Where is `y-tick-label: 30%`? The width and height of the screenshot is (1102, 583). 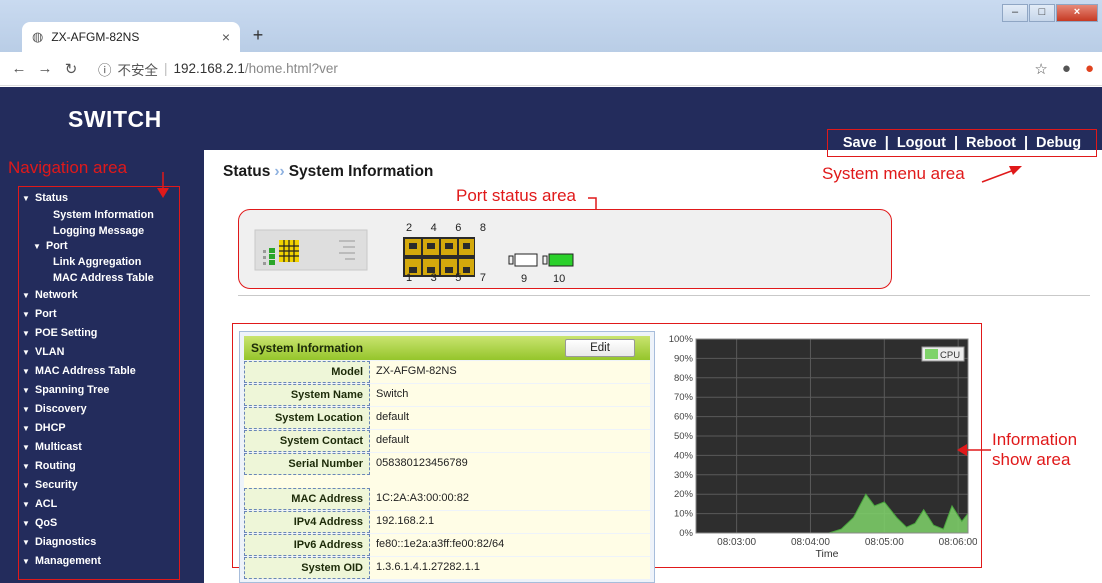 y-tick-label: 30% is located at coordinates (684, 475).